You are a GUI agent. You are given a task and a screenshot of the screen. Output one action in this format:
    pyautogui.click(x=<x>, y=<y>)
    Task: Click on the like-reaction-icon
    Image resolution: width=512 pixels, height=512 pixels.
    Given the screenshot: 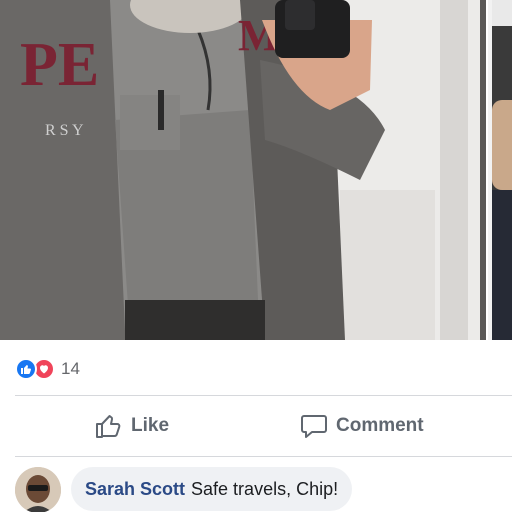 What is the action you would take?
    pyautogui.click(x=26, y=369)
    